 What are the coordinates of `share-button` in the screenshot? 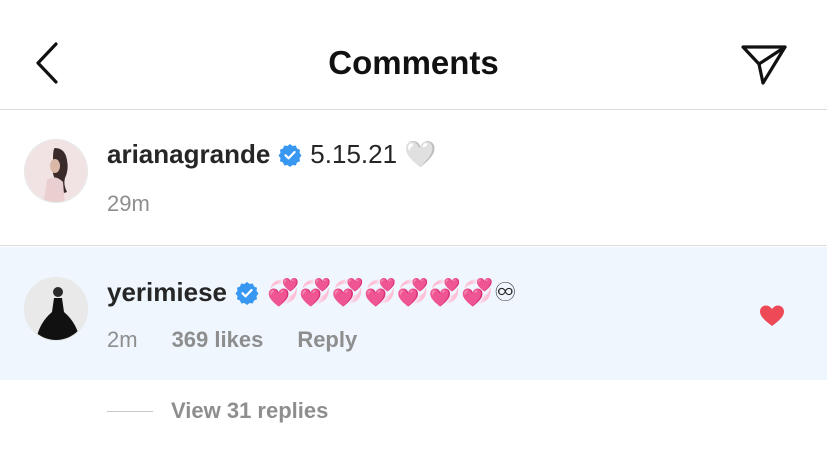 It's located at (764, 64).